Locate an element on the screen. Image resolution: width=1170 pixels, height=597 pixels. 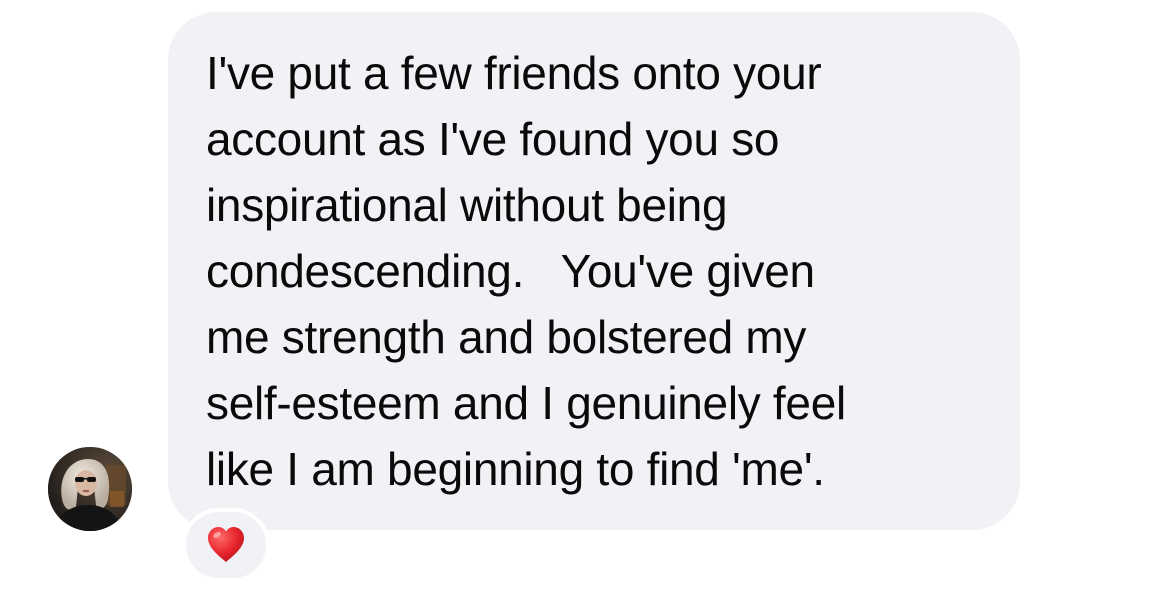
heart-reaction is located at coordinates (226, 545).